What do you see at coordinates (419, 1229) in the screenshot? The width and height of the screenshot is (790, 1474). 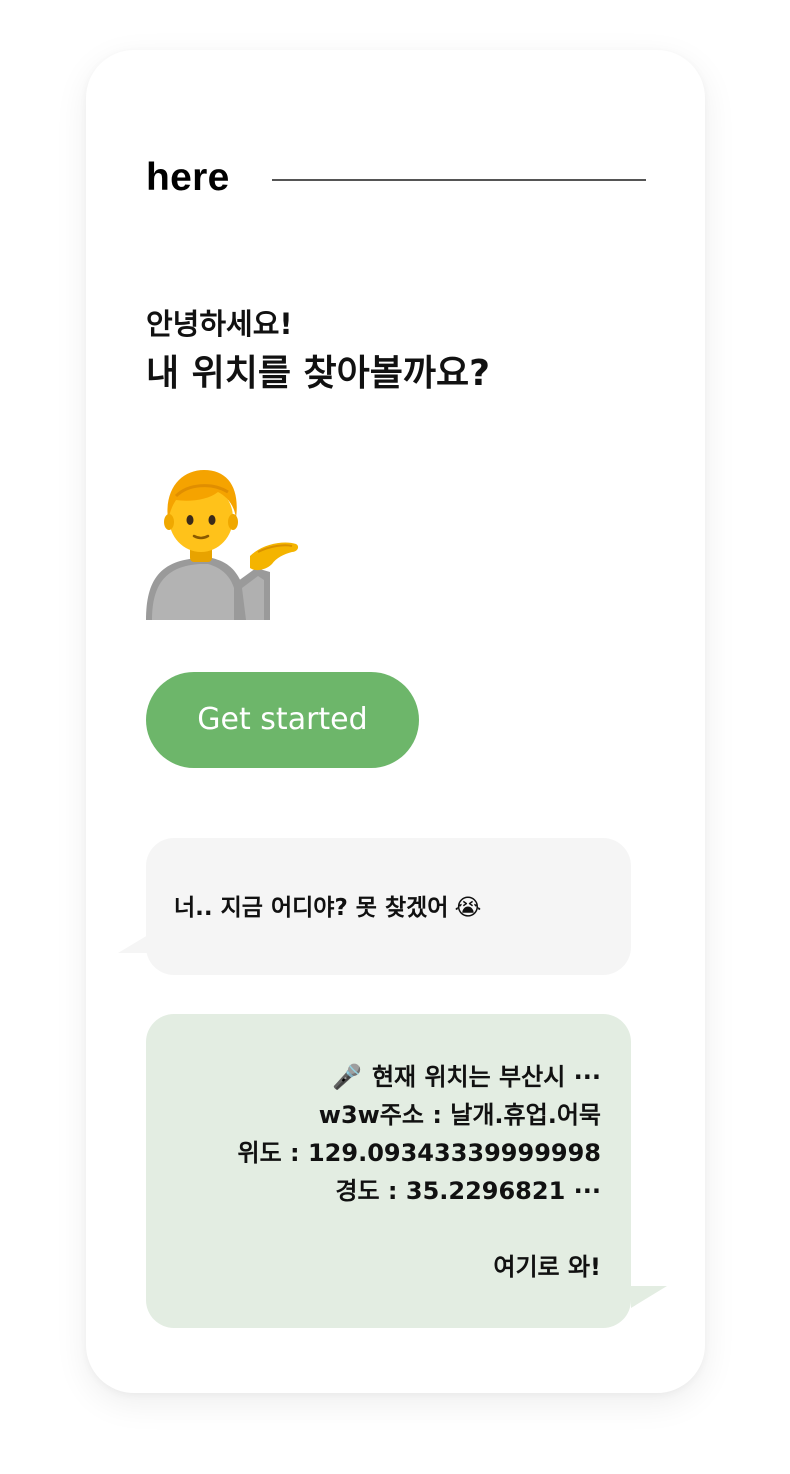 I see `reply-spacer` at bounding box center [419, 1229].